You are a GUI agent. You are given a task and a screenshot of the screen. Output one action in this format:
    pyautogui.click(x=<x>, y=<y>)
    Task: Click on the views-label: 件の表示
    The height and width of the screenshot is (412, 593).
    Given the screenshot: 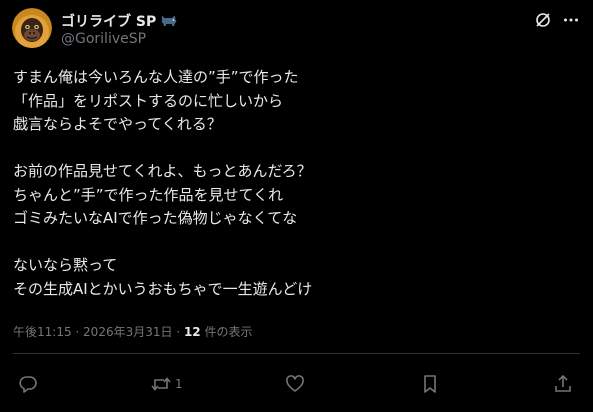 What is the action you would take?
    pyautogui.click(x=226, y=332)
    